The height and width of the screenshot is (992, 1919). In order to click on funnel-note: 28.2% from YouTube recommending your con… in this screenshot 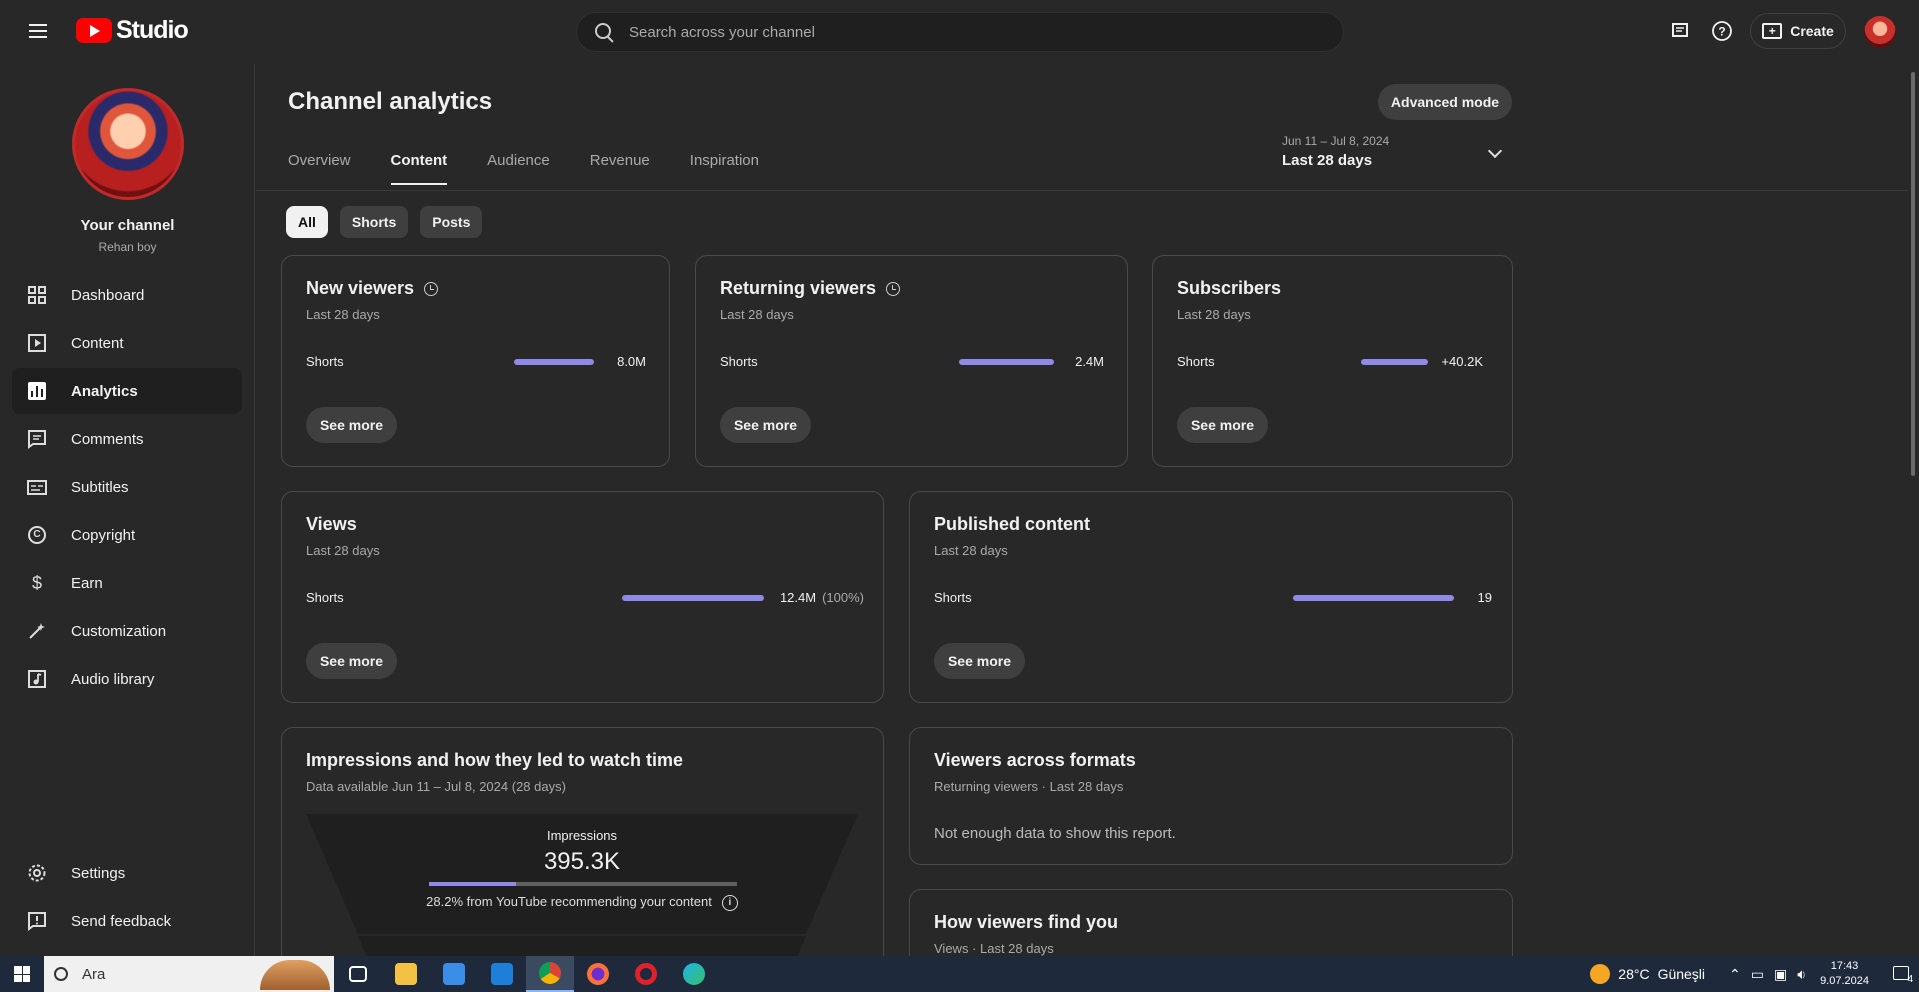, I will do `click(582, 902)`.